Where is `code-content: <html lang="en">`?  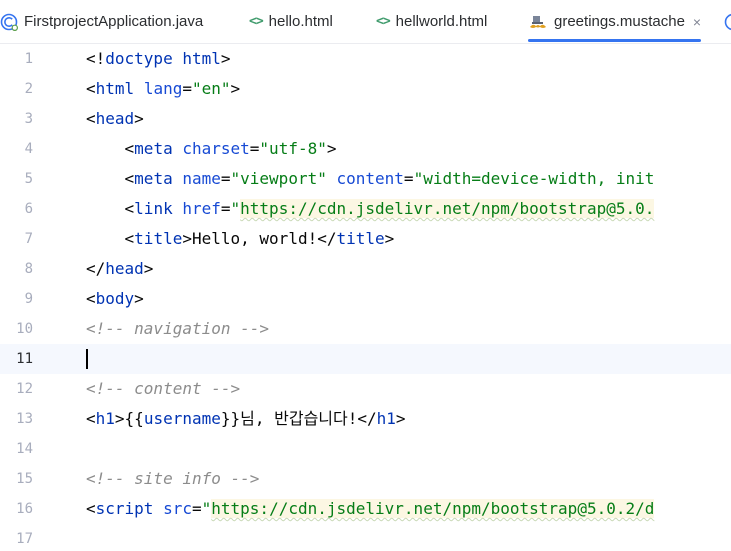
code-content: <html lang="en"> is located at coordinates (163, 89).